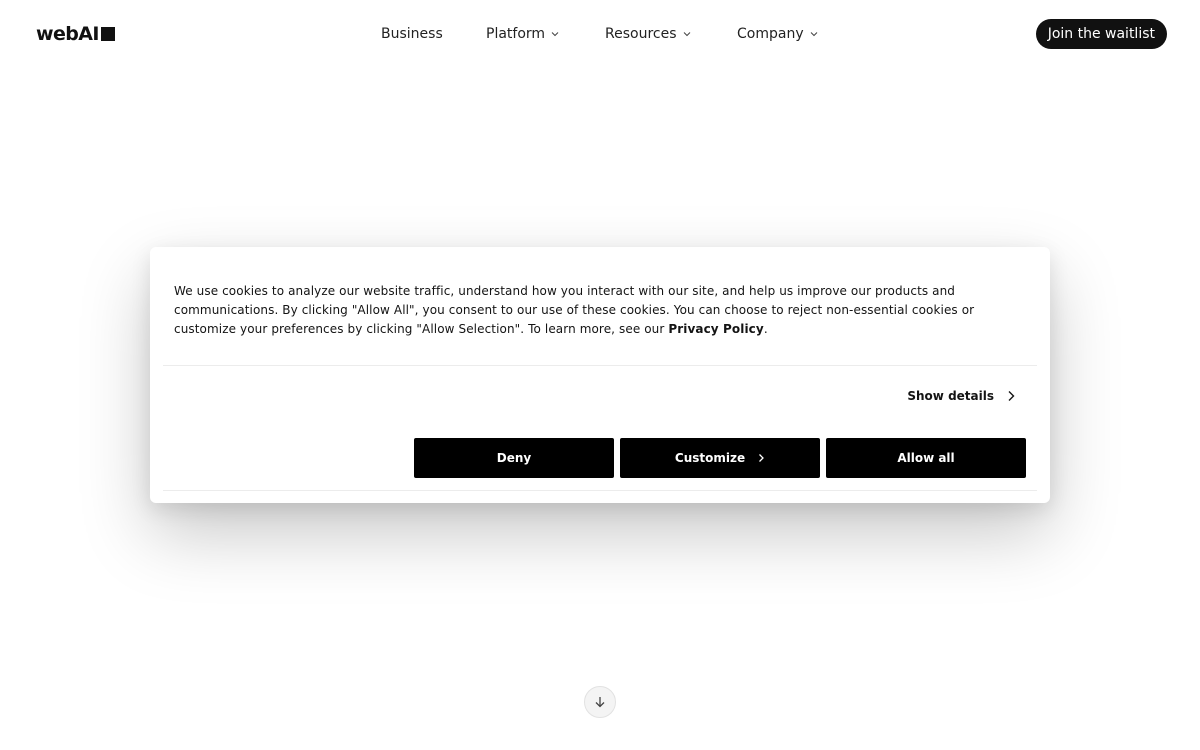 Image resolution: width=1200 pixels, height=750 pixels. Describe the element at coordinates (770, 34) in the screenshot. I see `nav-item-label: Company` at that location.